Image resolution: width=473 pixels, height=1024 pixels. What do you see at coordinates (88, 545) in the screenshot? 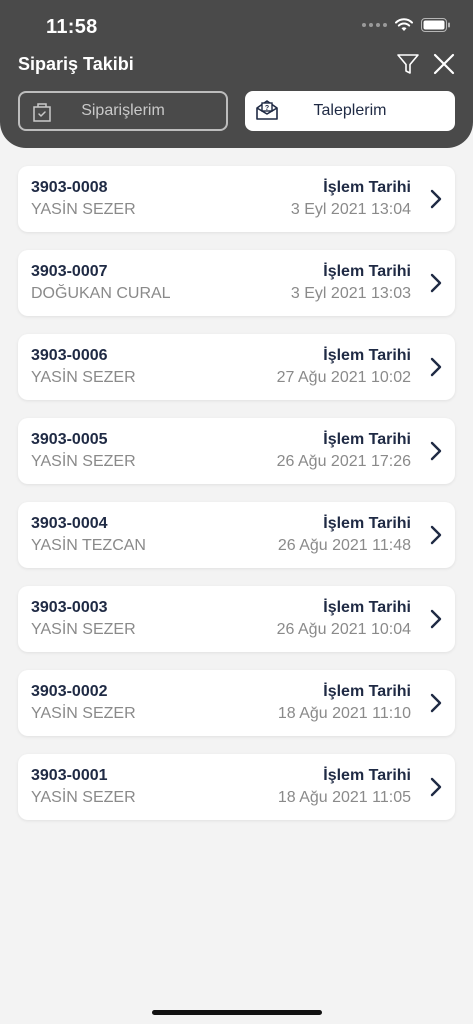
I see `item-name: YASİN TEZCAN` at bounding box center [88, 545].